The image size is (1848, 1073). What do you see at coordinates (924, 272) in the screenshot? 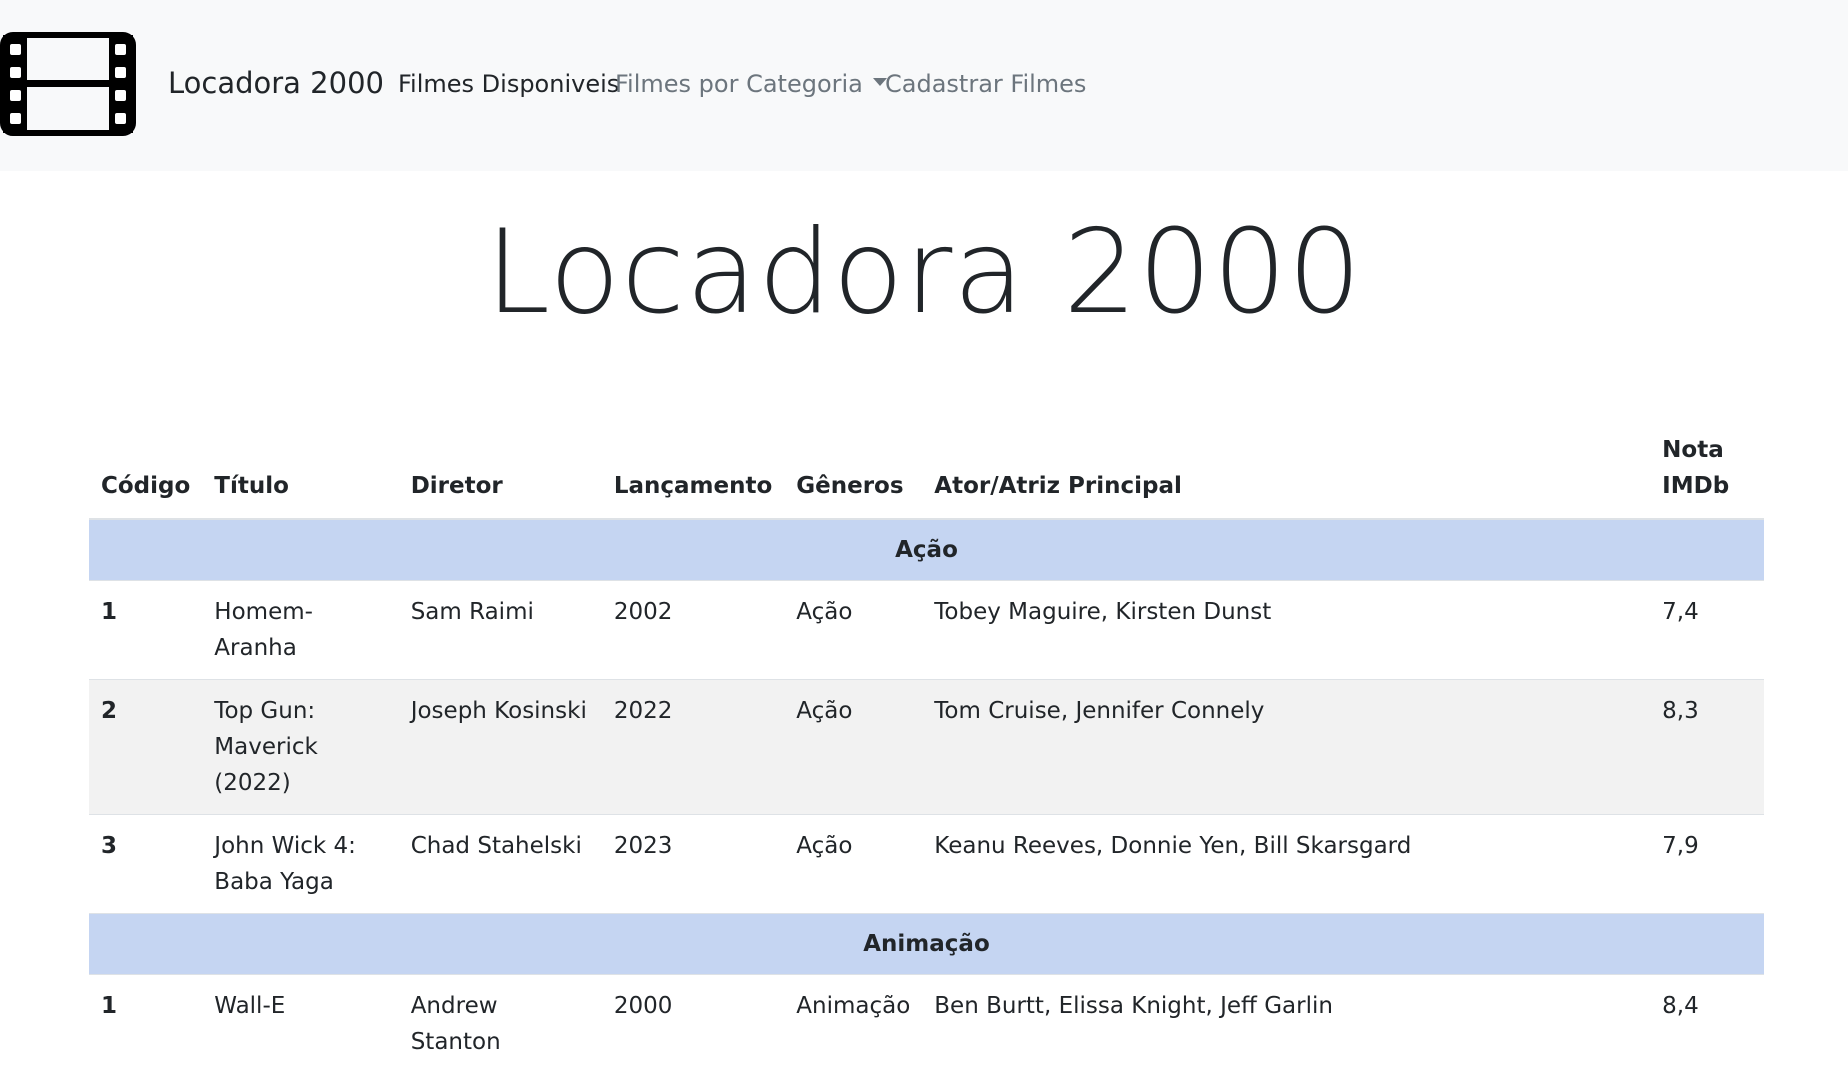
I see `page-title: Locadora 2000` at bounding box center [924, 272].